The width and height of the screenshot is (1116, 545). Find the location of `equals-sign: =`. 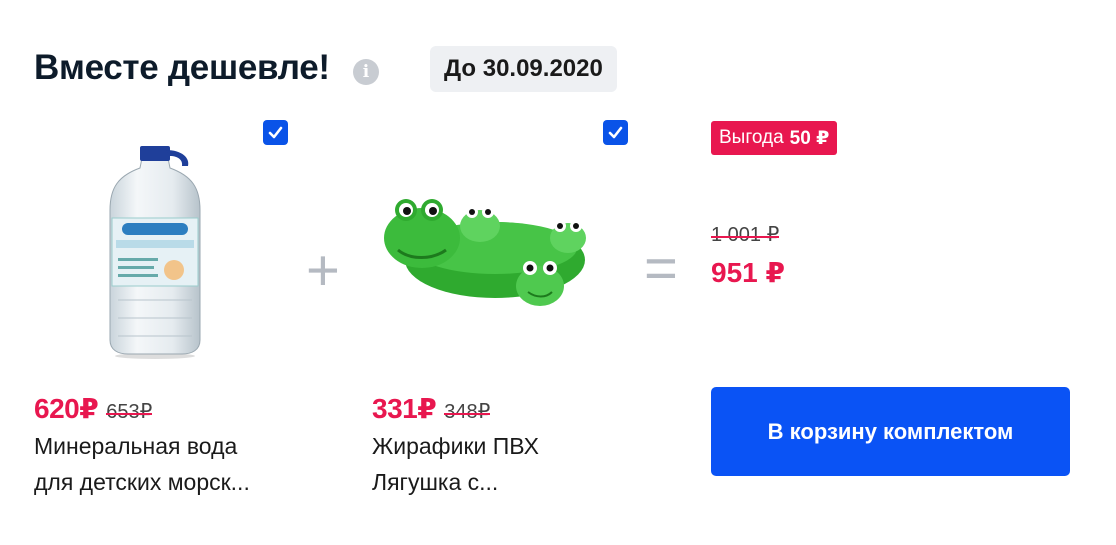

equals-sign: = is located at coordinates (661, 268).